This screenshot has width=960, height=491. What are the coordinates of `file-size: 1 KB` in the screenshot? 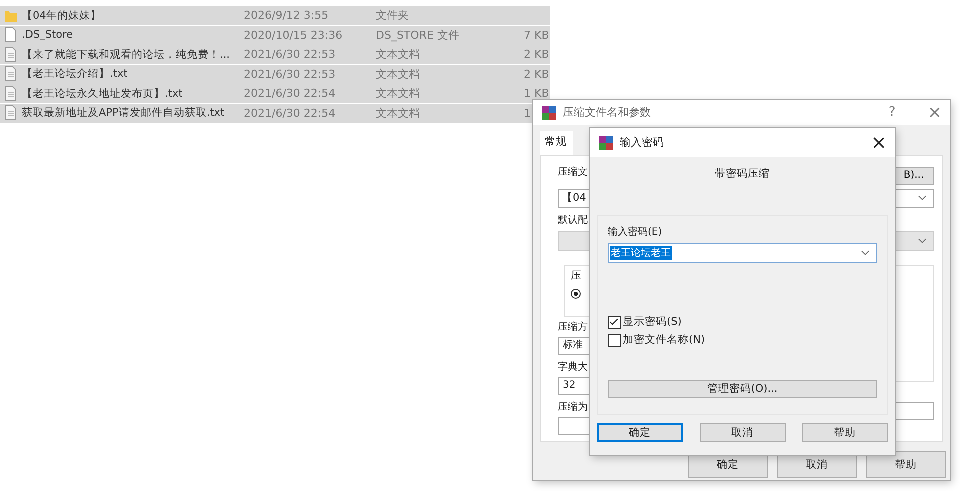 It's located at (537, 93).